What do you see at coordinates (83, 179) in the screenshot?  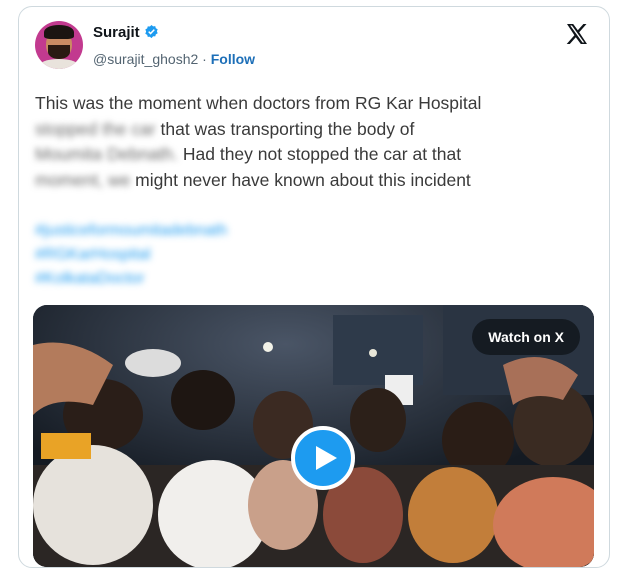 I see `blurred-text: moment, we` at bounding box center [83, 179].